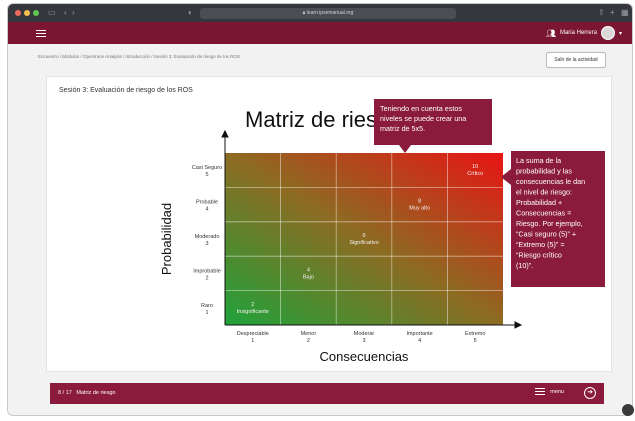 Image resolution: width=635 pixels, height=421 pixels. I want to click on cell-risk-label: Insignificante, so click(253, 312).